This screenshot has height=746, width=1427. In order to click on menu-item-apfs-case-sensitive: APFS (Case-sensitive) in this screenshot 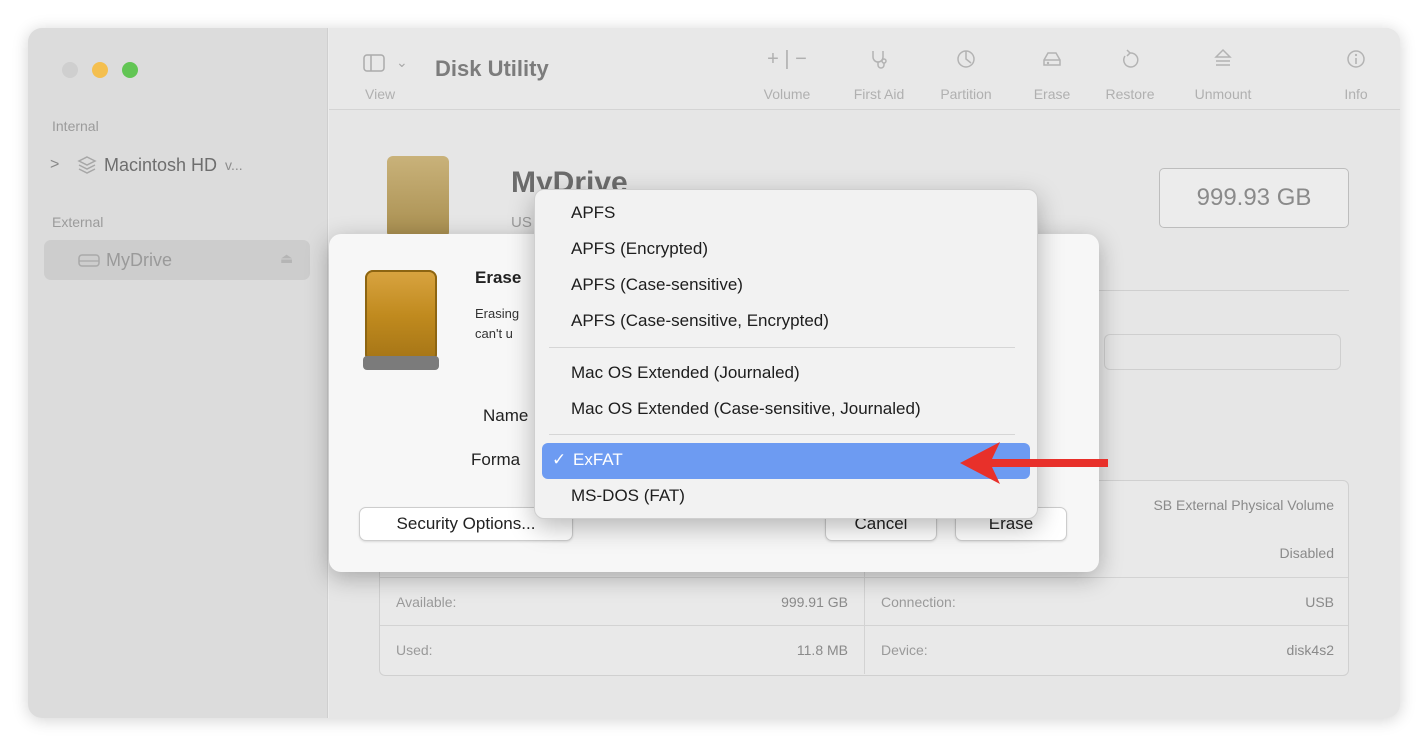, I will do `click(657, 285)`.